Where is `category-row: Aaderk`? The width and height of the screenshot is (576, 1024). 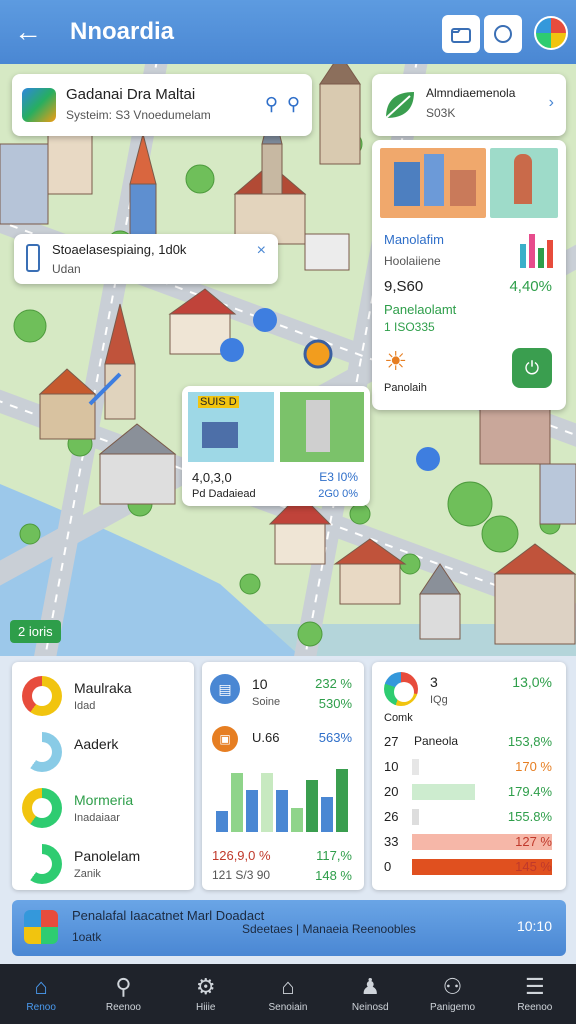 category-row: Aaderk is located at coordinates (103, 754).